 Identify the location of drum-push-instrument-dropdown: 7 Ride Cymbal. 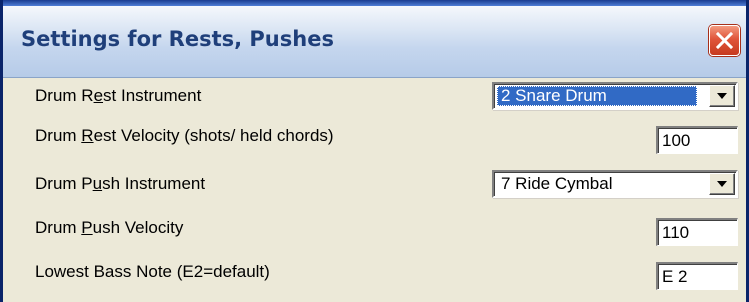
(615, 184).